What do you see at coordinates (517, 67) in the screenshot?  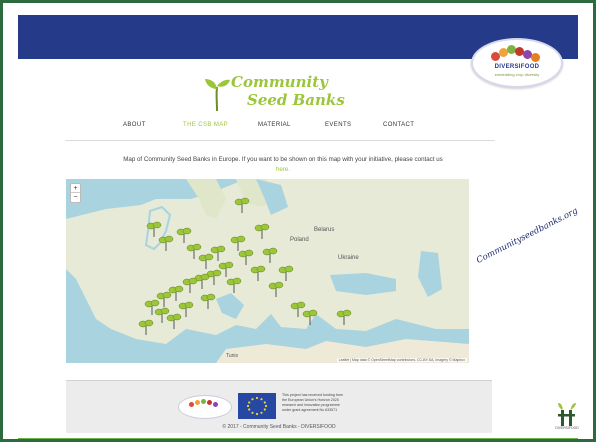 I see `partner-logo-name: DIVERSIFOOD` at bounding box center [517, 67].